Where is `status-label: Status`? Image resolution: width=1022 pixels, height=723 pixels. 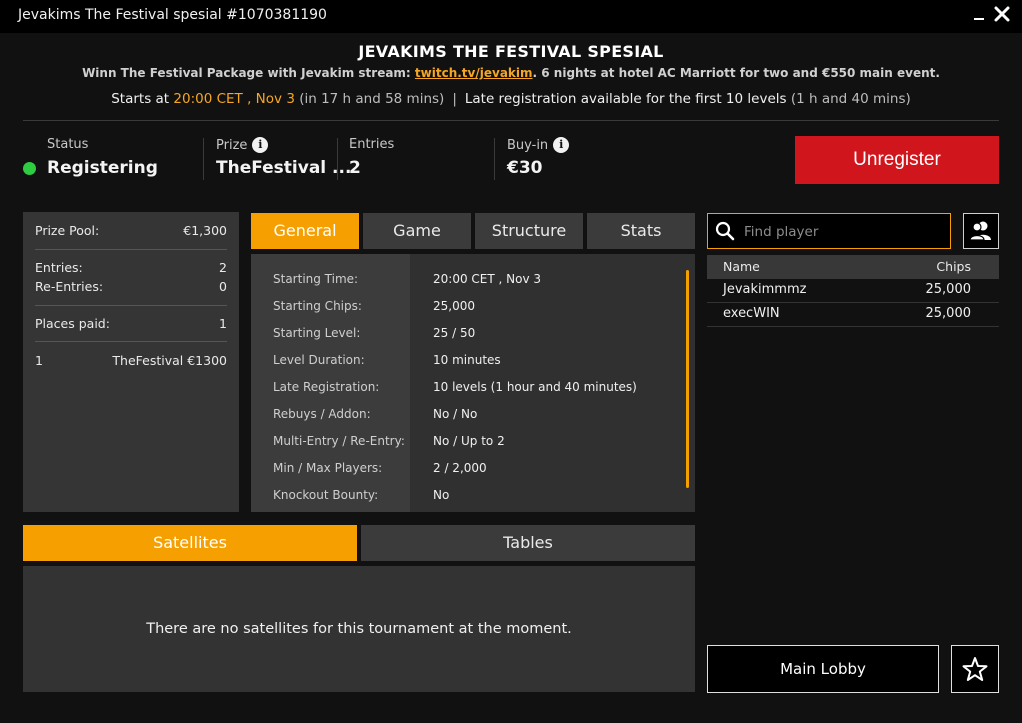
status-label: Status is located at coordinates (68, 144).